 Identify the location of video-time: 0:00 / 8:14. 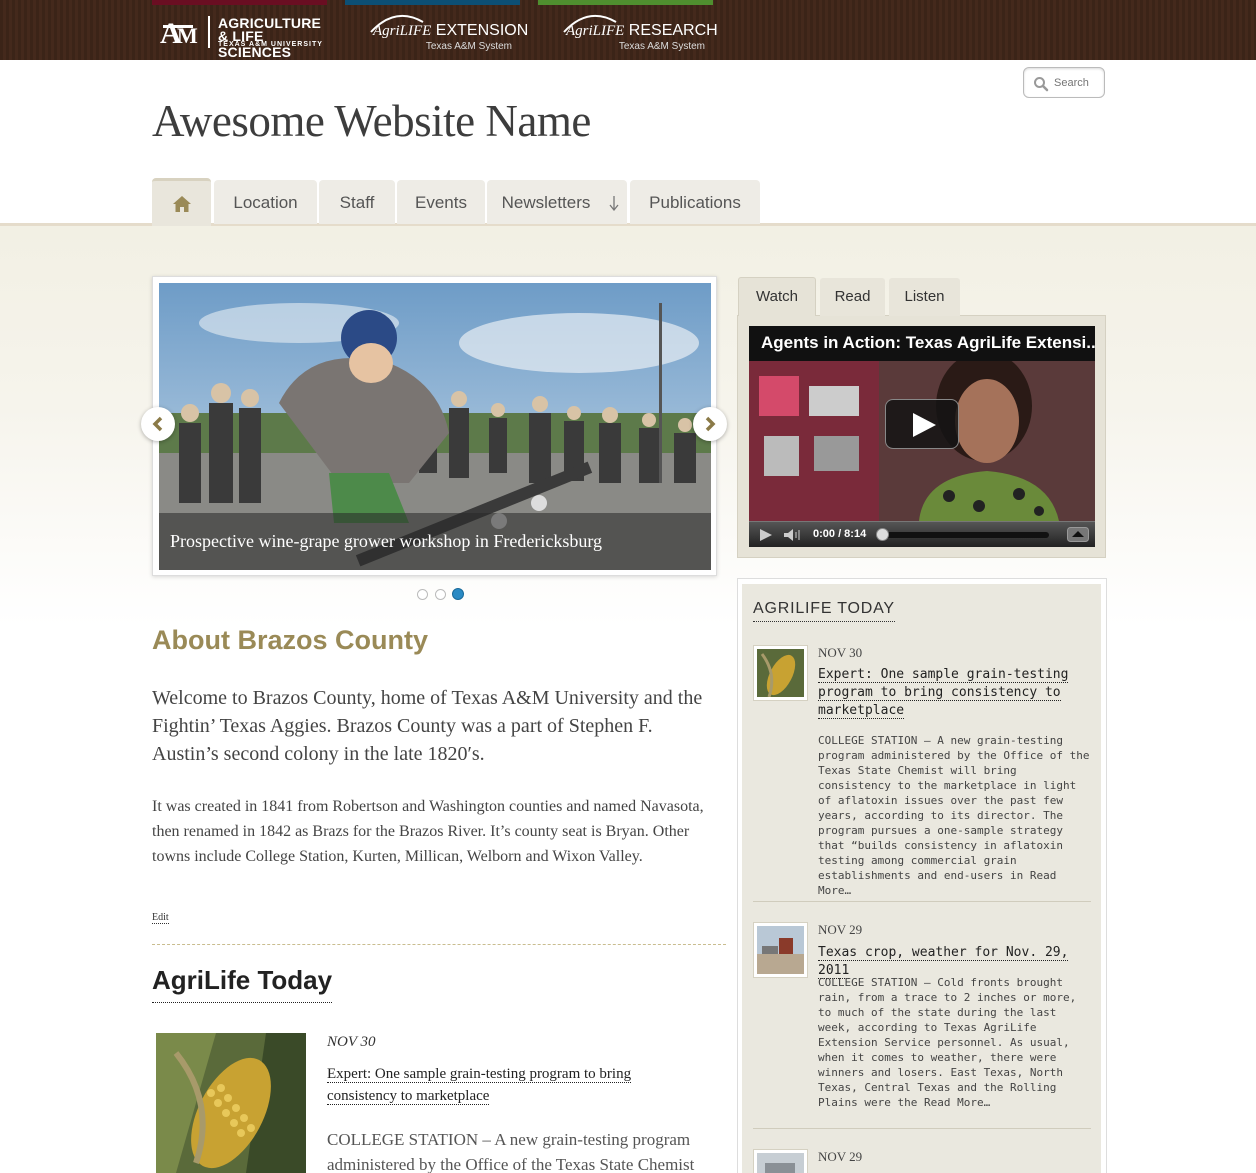
(840, 534).